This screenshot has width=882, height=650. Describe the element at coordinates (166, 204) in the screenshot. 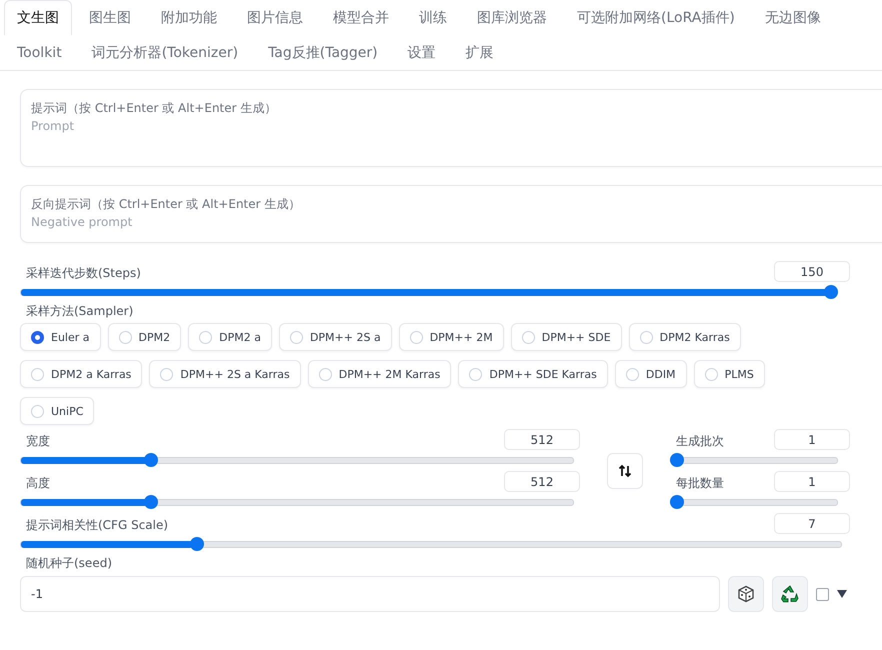

I see `negative-prompt-label: 反向提示词（按 Ctrl+Enter 或 Alt+Enter 生成）` at that location.